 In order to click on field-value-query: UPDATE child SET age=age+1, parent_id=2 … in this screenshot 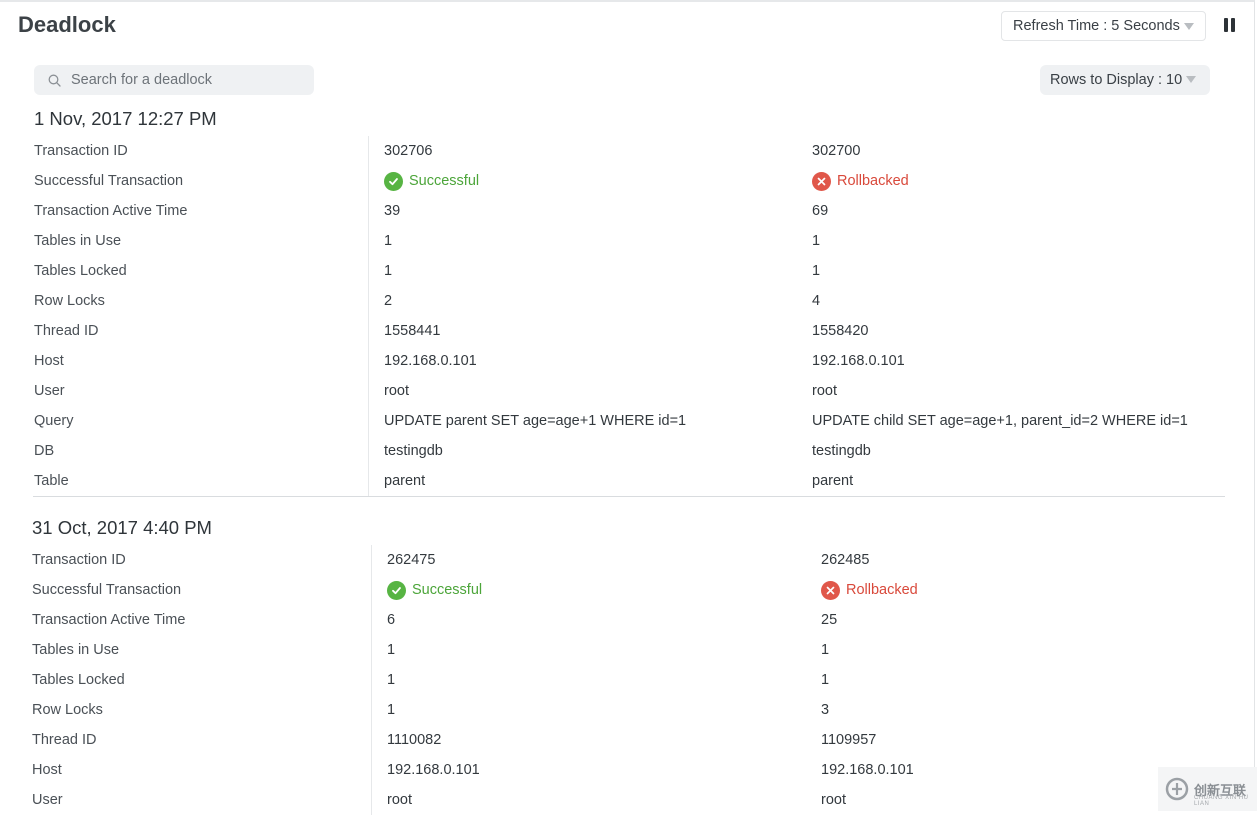, I will do `click(1000, 421)`.